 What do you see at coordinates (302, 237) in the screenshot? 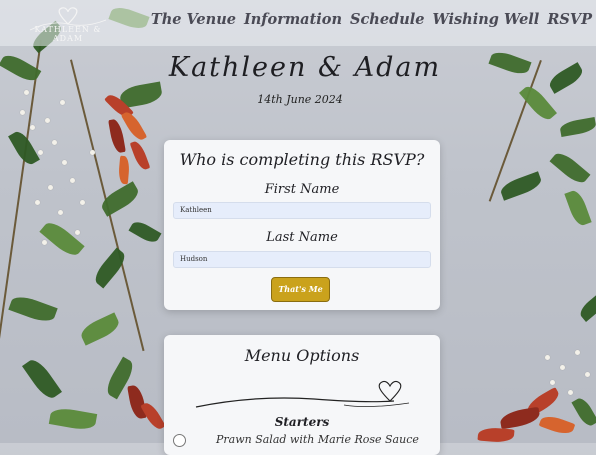
I see `last-name-label: Last Name` at bounding box center [302, 237].